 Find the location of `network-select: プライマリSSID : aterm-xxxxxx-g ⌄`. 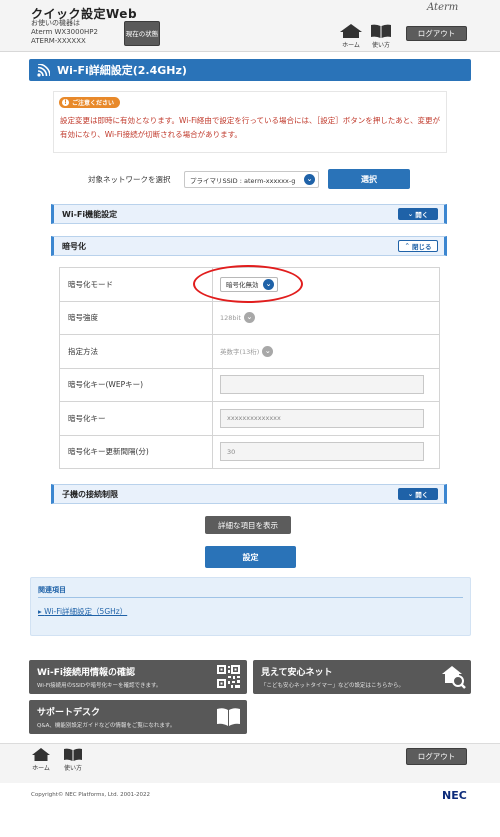

network-select: プライマリSSID : aterm-xxxxxx-g ⌄ is located at coordinates (251, 179).